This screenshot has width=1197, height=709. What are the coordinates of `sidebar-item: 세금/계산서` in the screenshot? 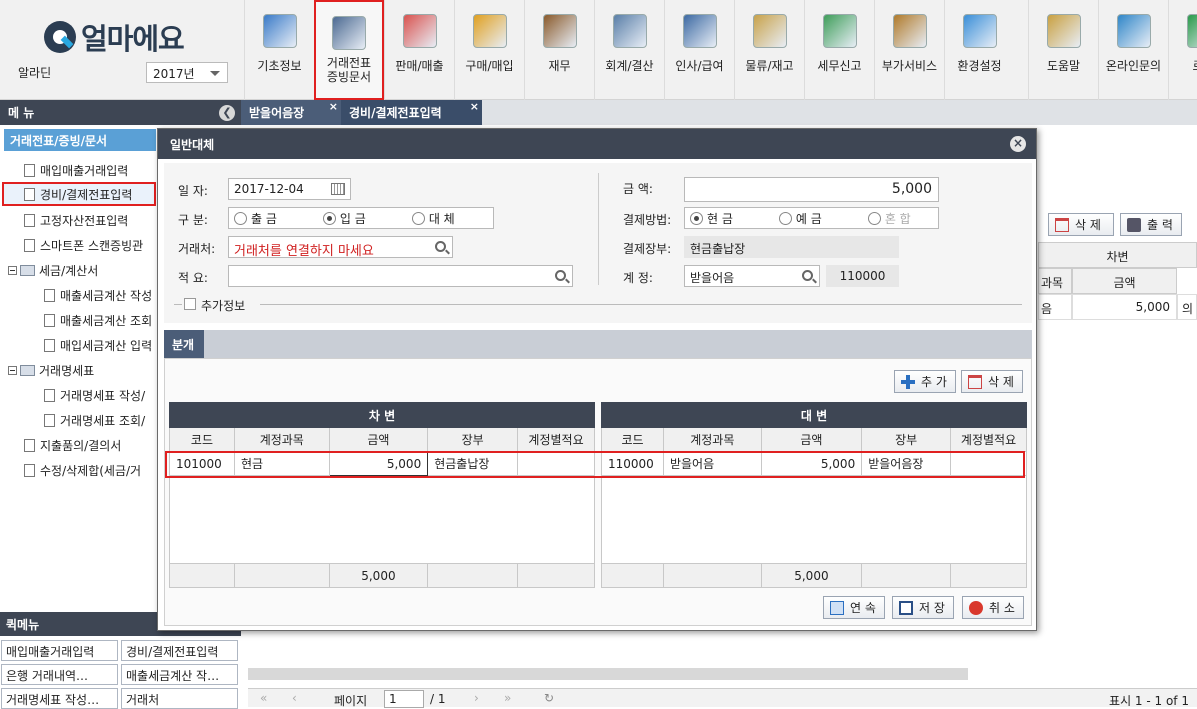 It's located at (82, 270).